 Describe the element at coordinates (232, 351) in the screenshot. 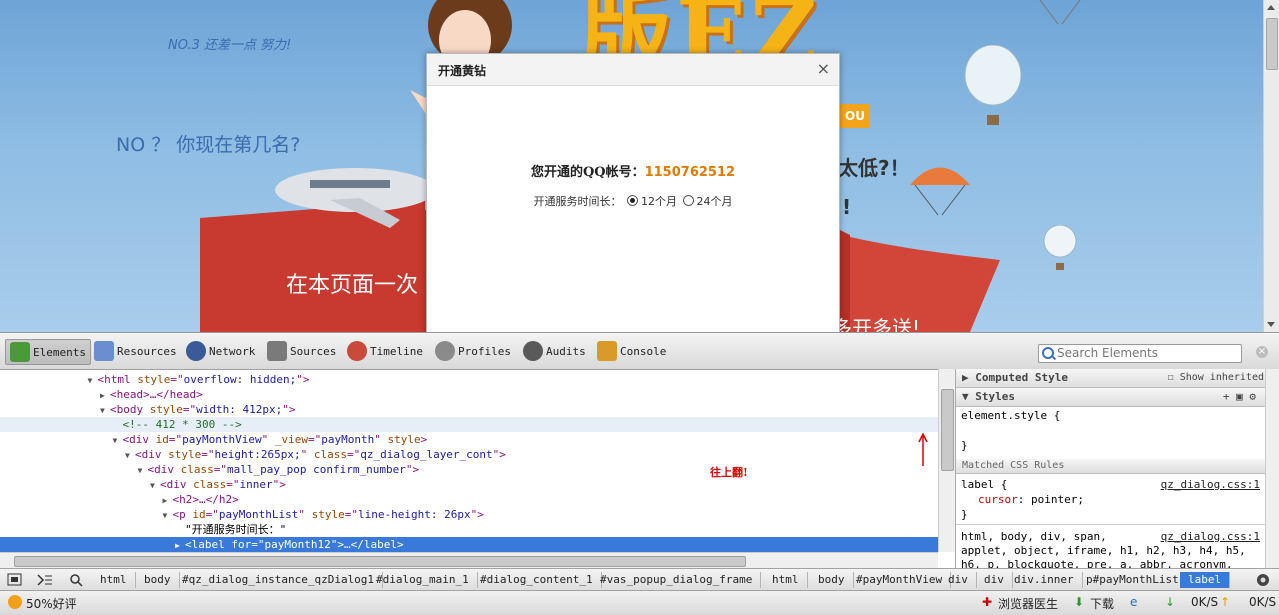

I see `tab-label: Network` at that location.